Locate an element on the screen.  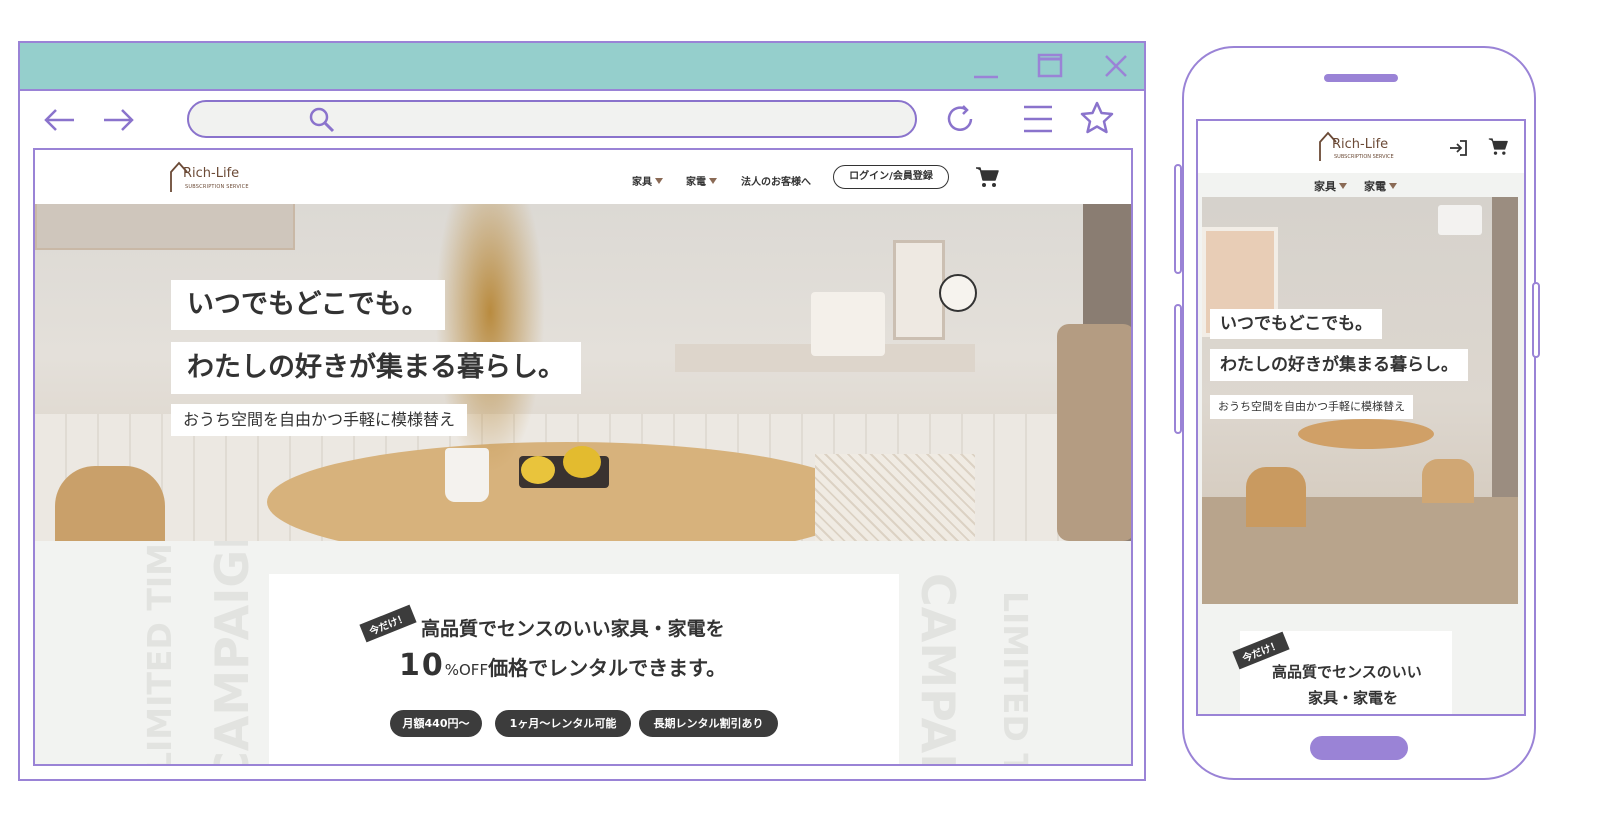
round-table-image is located at coordinates (1366, 434).